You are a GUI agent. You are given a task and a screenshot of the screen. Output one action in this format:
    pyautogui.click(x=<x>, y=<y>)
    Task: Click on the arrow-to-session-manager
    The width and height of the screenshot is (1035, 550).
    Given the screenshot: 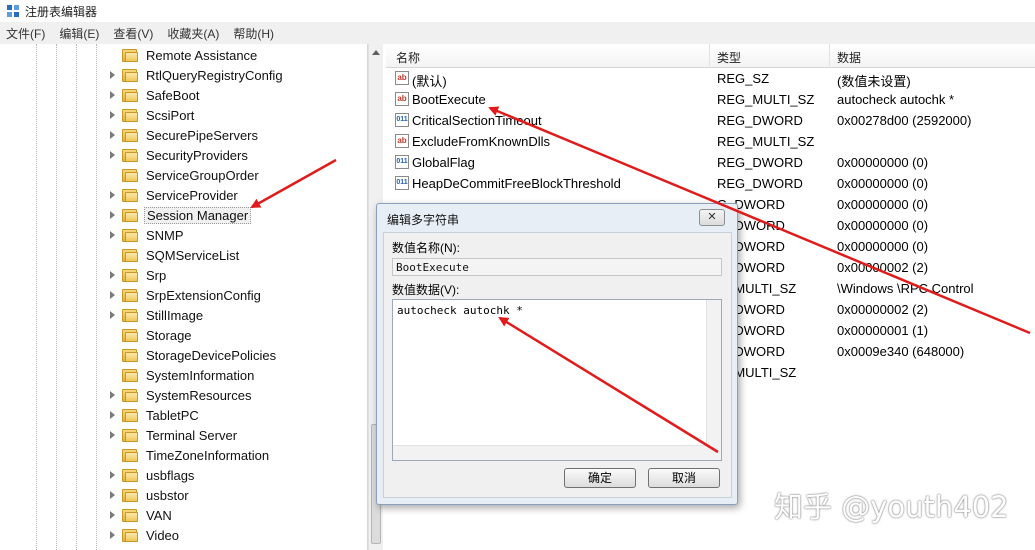 What is the action you would take?
    pyautogui.click(x=293, y=183)
    